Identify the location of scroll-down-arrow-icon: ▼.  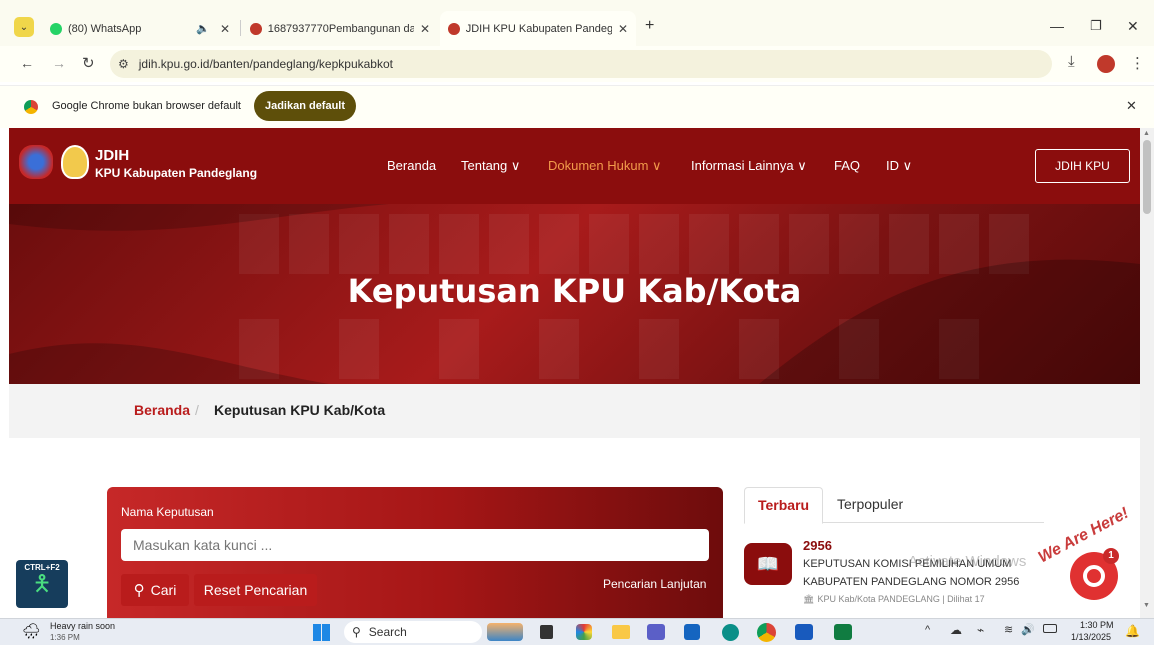
(1146, 605).